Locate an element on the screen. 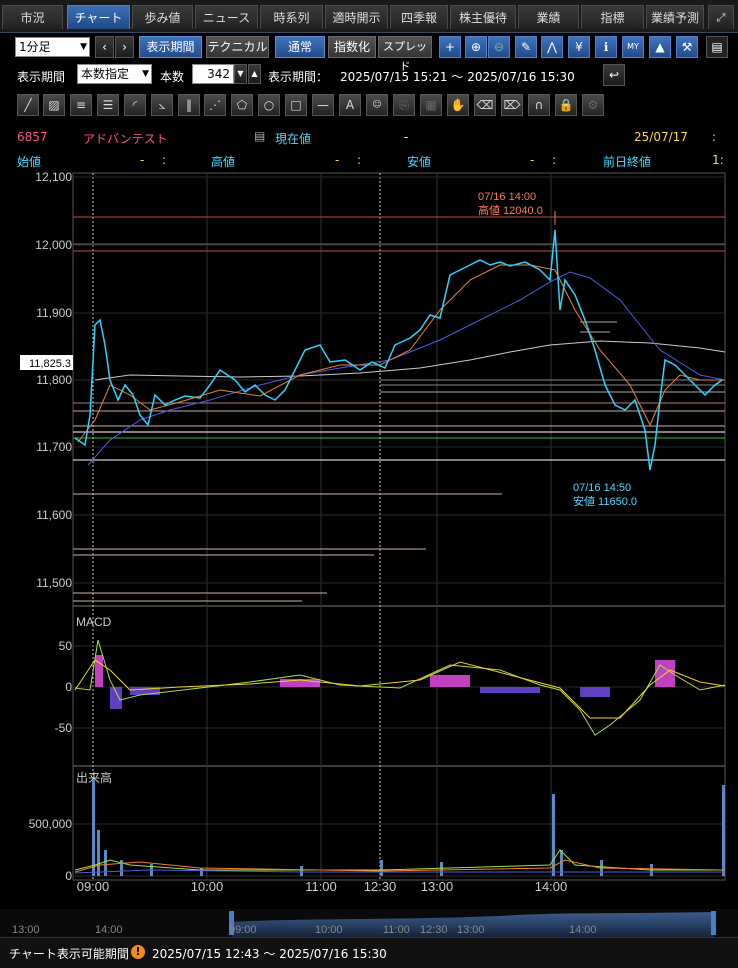 The width and height of the screenshot is (738, 968). count-input: 342 is located at coordinates (213, 74).